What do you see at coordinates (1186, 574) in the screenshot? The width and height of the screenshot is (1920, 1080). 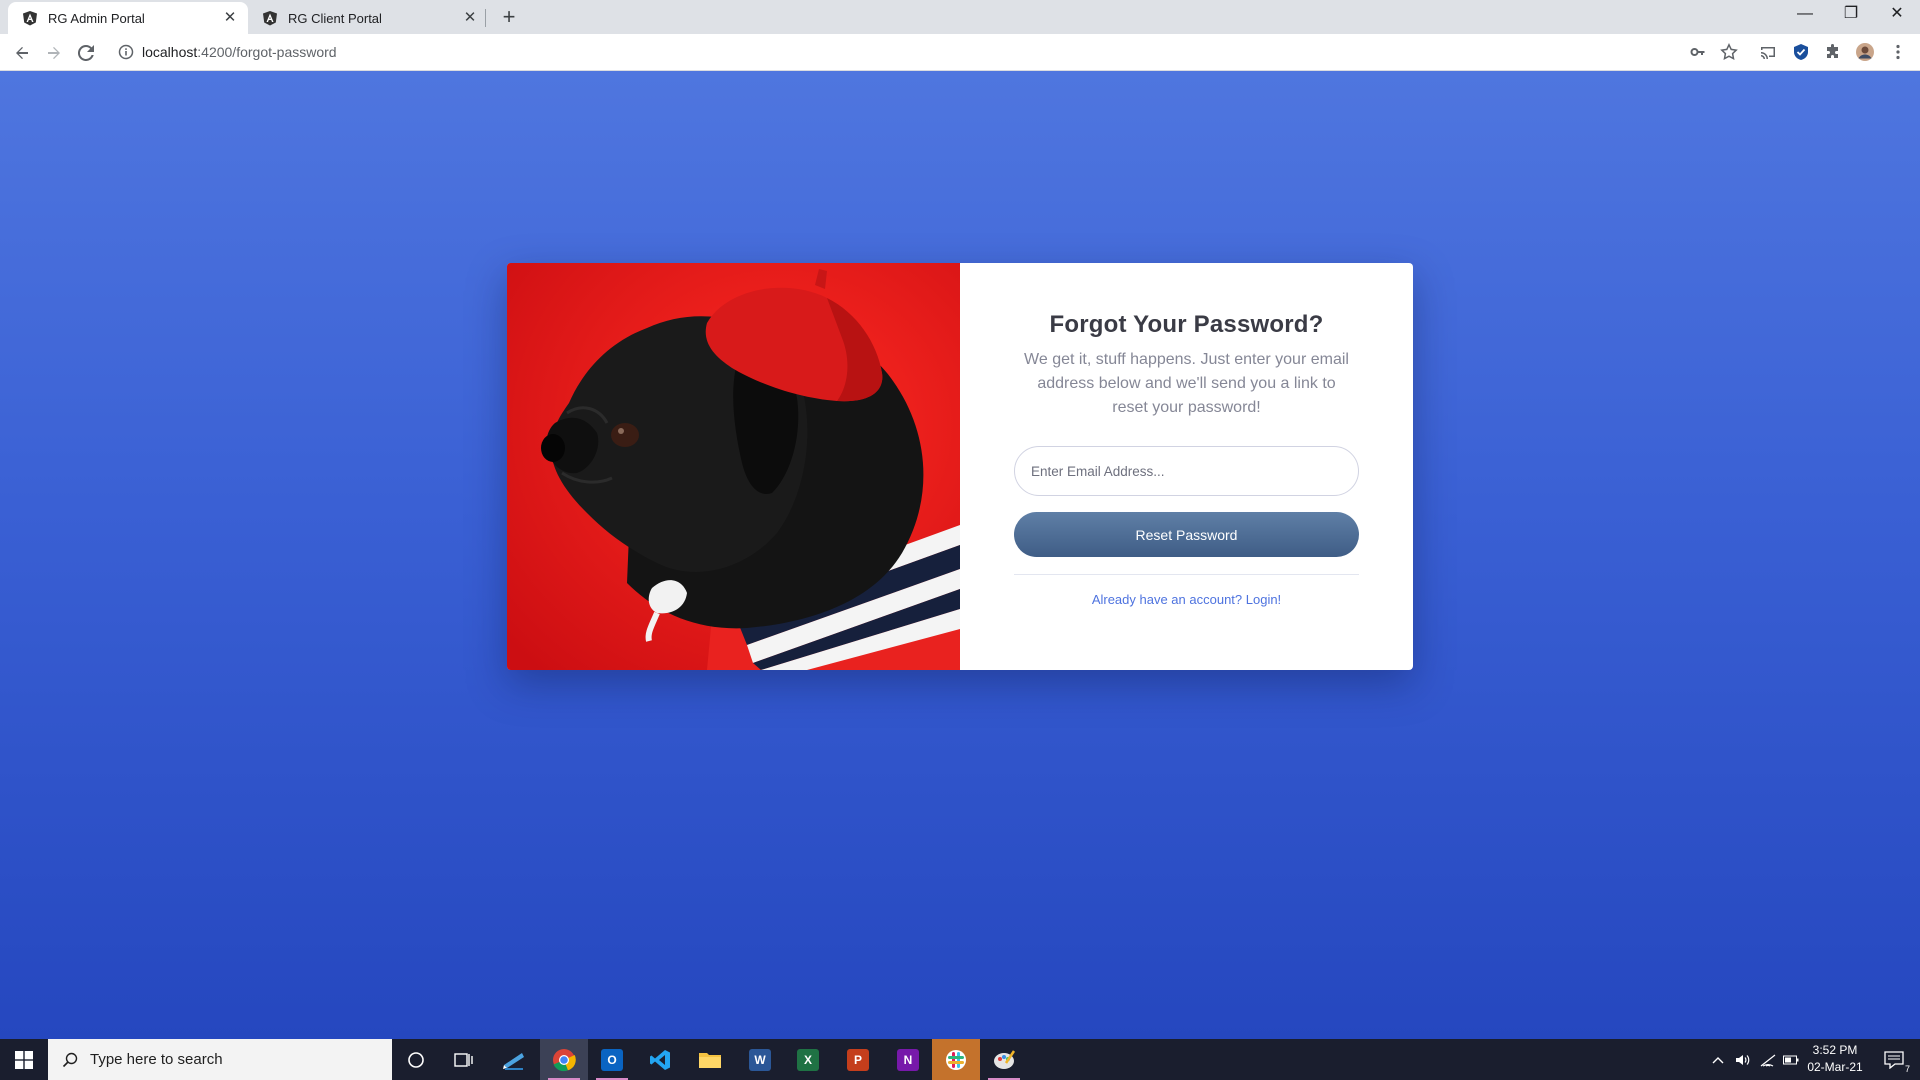 I see `form-divider` at bounding box center [1186, 574].